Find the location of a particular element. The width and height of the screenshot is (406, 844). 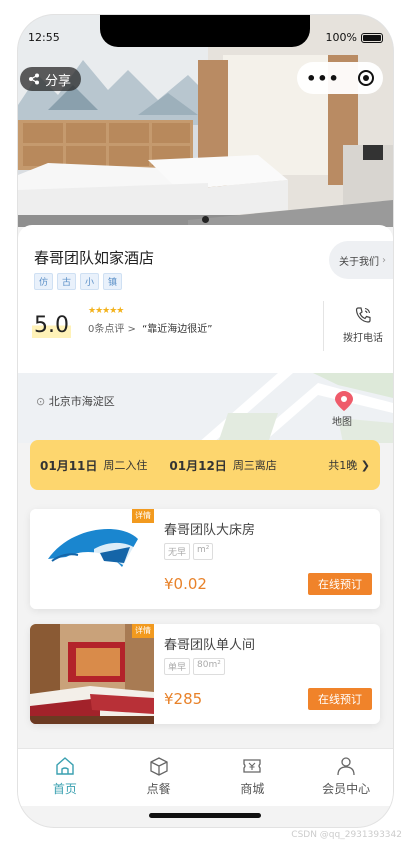

more-dots-icon: ••• is located at coordinates (323, 78).